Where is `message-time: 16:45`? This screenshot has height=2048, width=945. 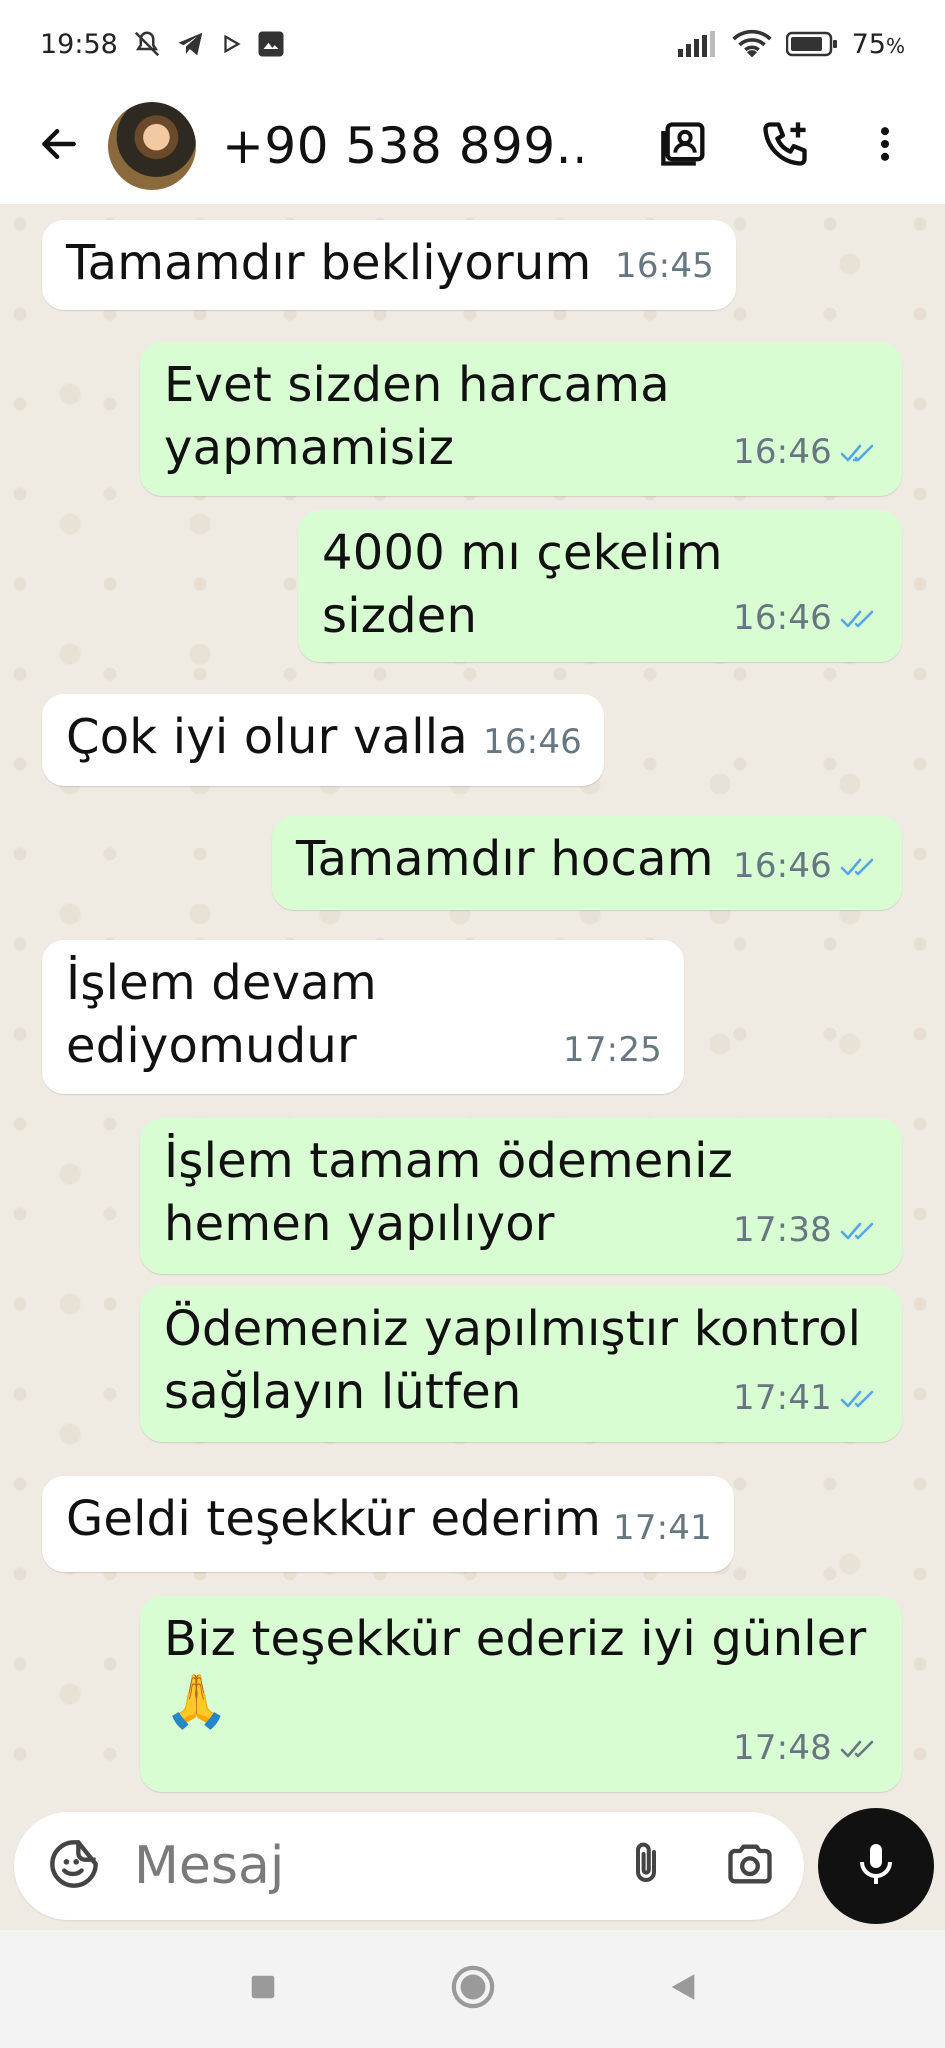 message-time: 16:45 is located at coordinates (664, 266).